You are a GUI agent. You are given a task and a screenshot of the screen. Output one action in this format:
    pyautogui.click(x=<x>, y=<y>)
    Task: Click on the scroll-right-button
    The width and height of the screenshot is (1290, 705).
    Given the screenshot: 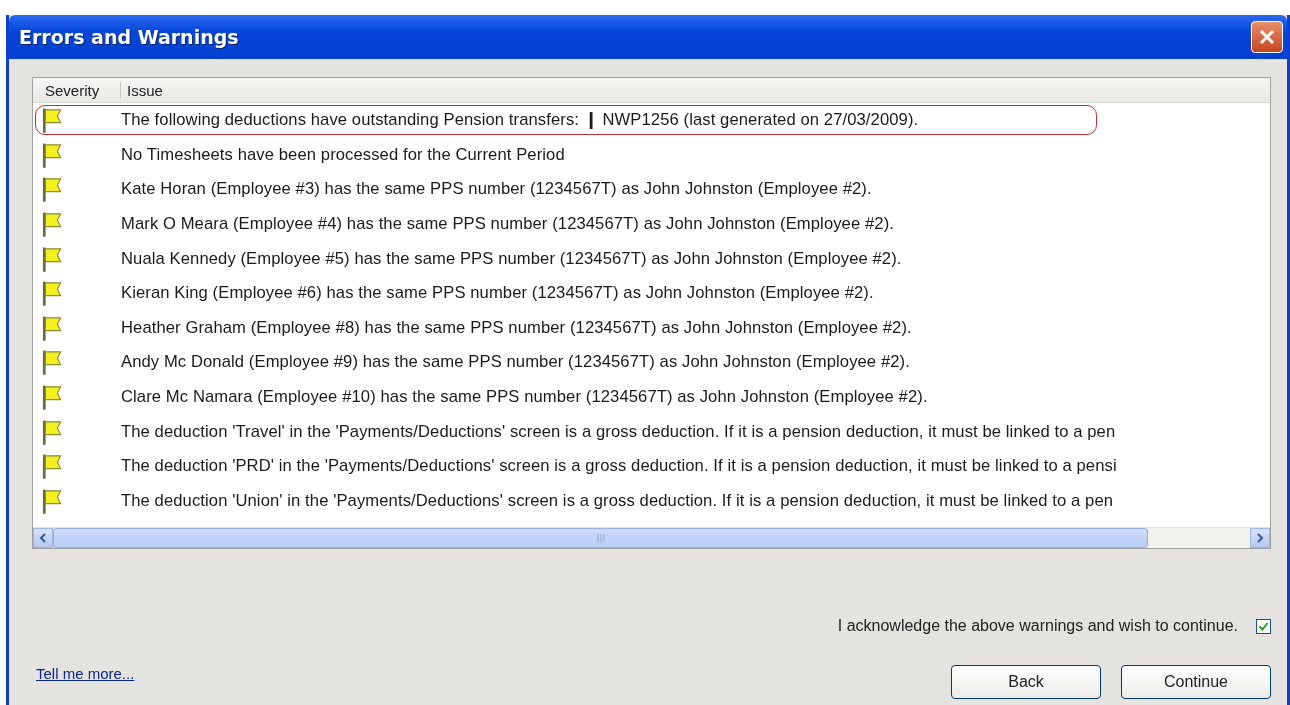 What is the action you would take?
    pyautogui.click(x=1260, y=538)
    